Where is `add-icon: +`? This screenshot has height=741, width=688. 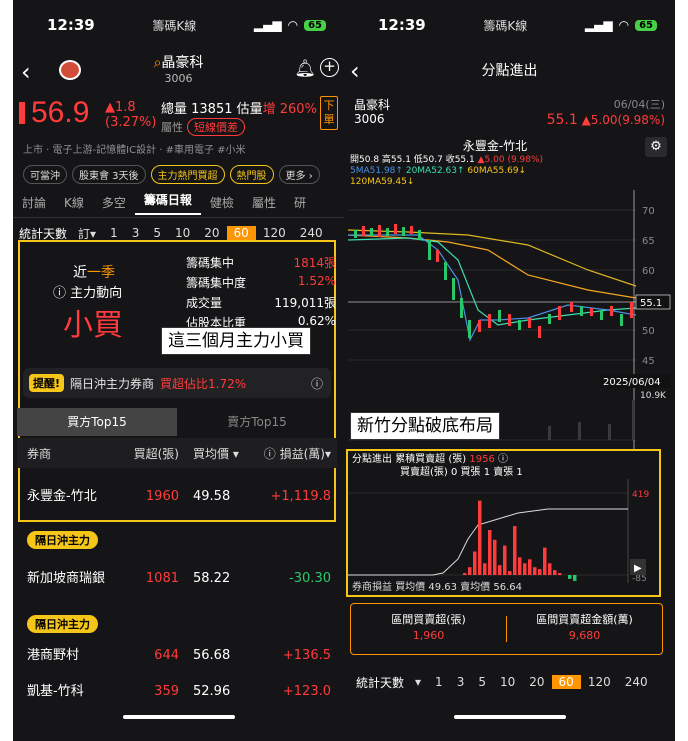 add-icon: + is located at coordinates (329, 67).